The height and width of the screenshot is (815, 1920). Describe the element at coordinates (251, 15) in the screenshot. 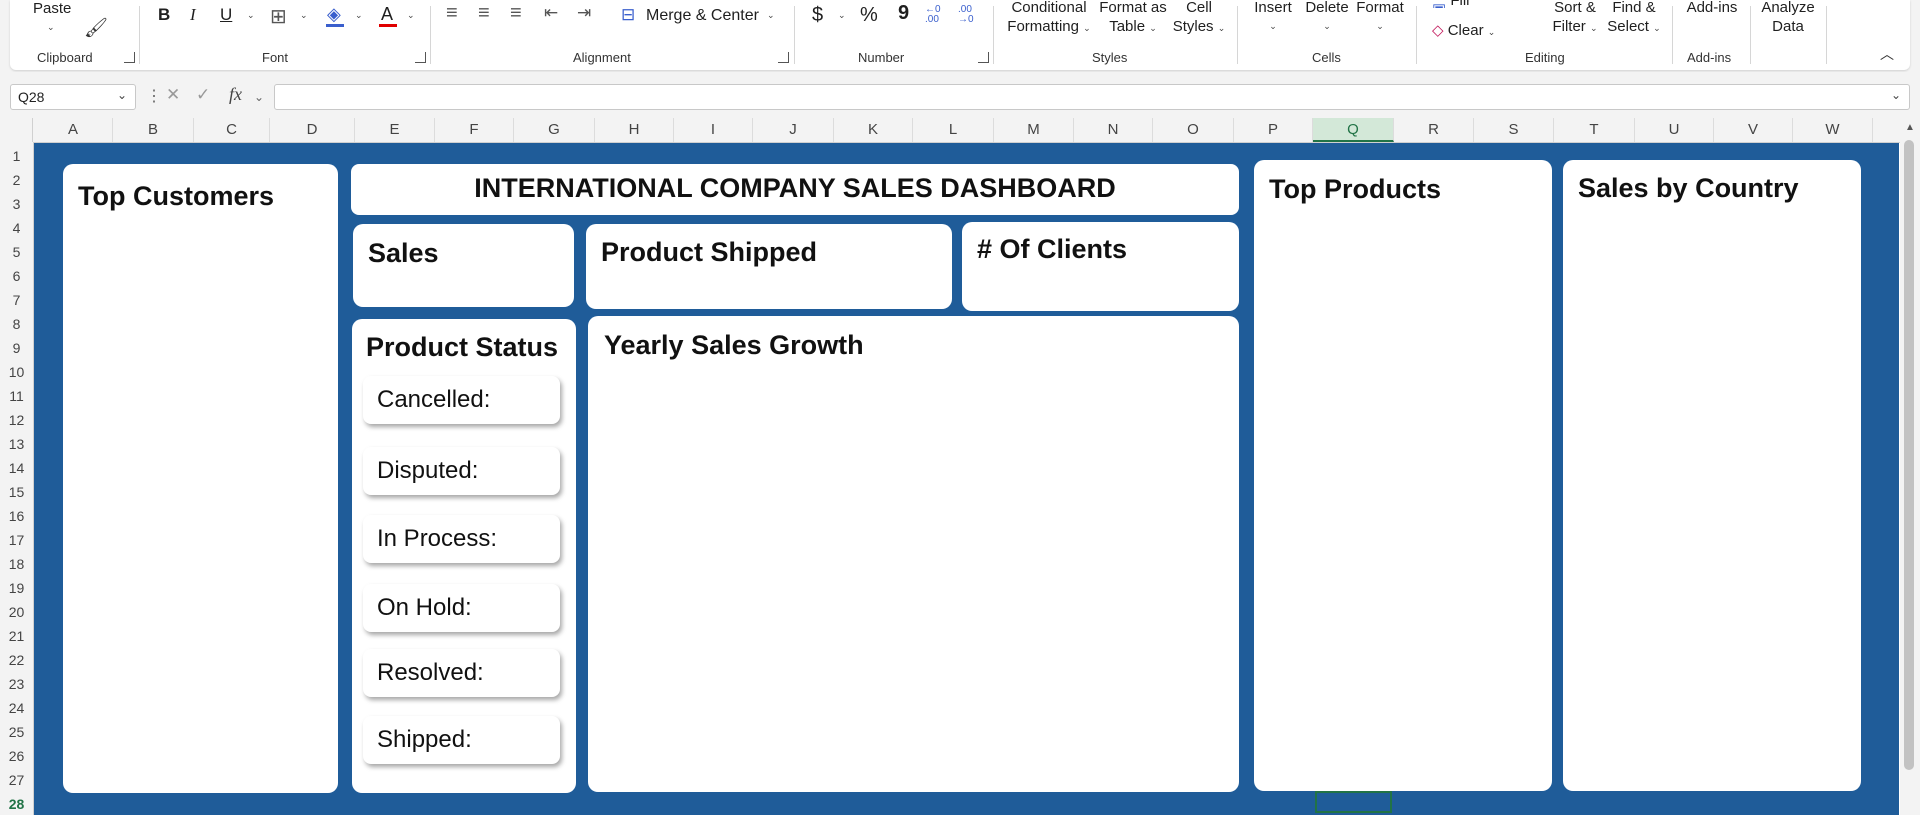

I see `underline-dropdown-chevron-icon: ⌄` at that location.